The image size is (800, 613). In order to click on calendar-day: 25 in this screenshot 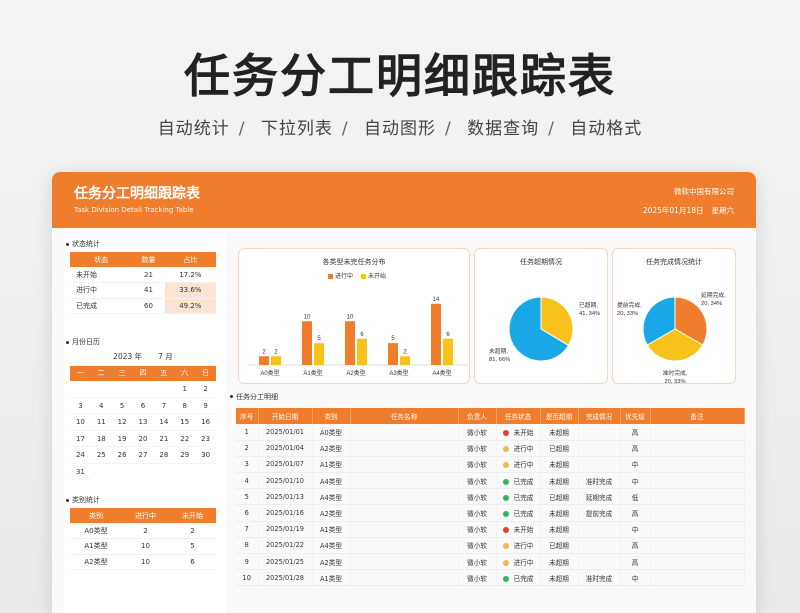, I will do `click(101, 455)`.